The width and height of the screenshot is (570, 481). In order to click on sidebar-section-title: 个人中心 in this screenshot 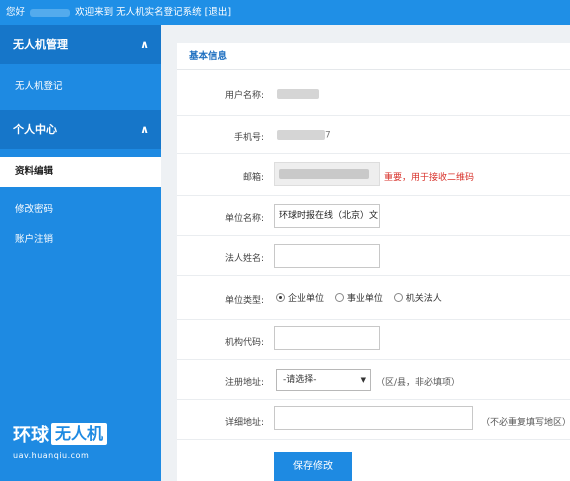, I will do `click(35, 129)`.